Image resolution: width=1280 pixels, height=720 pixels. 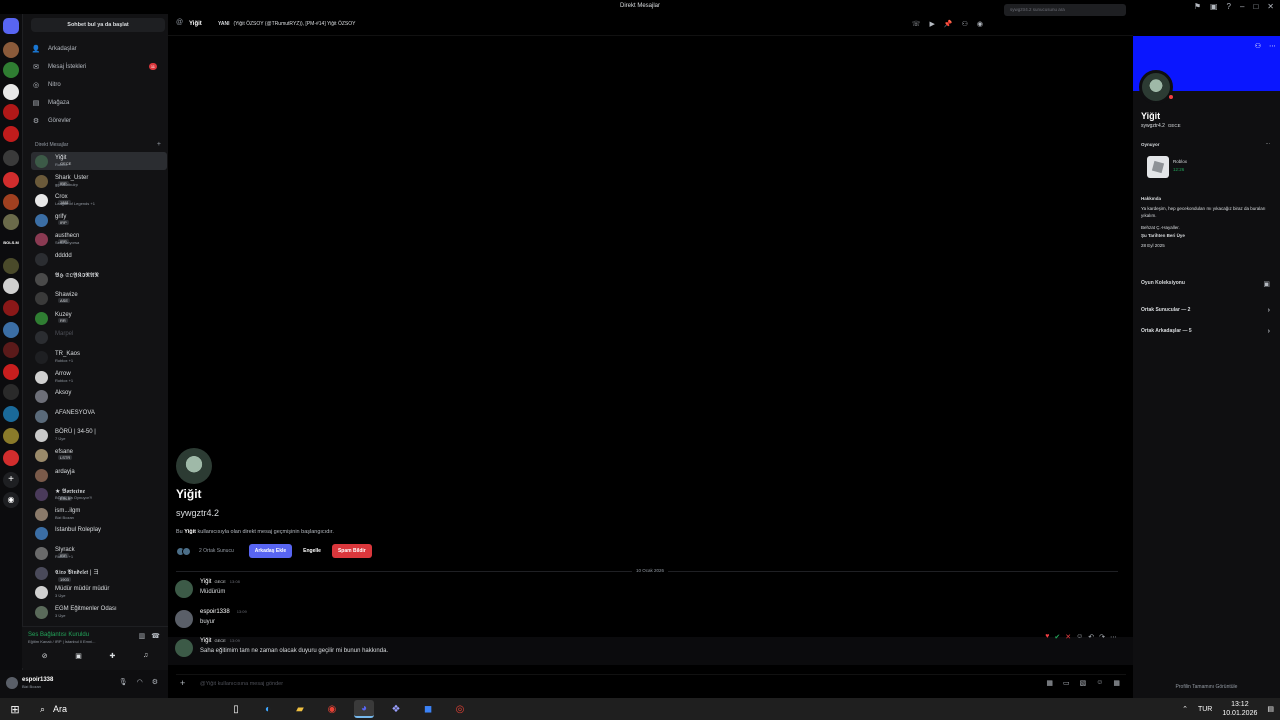 I want to click on nav-nitro: ◎ Nitro, so click(x=98, y=85).